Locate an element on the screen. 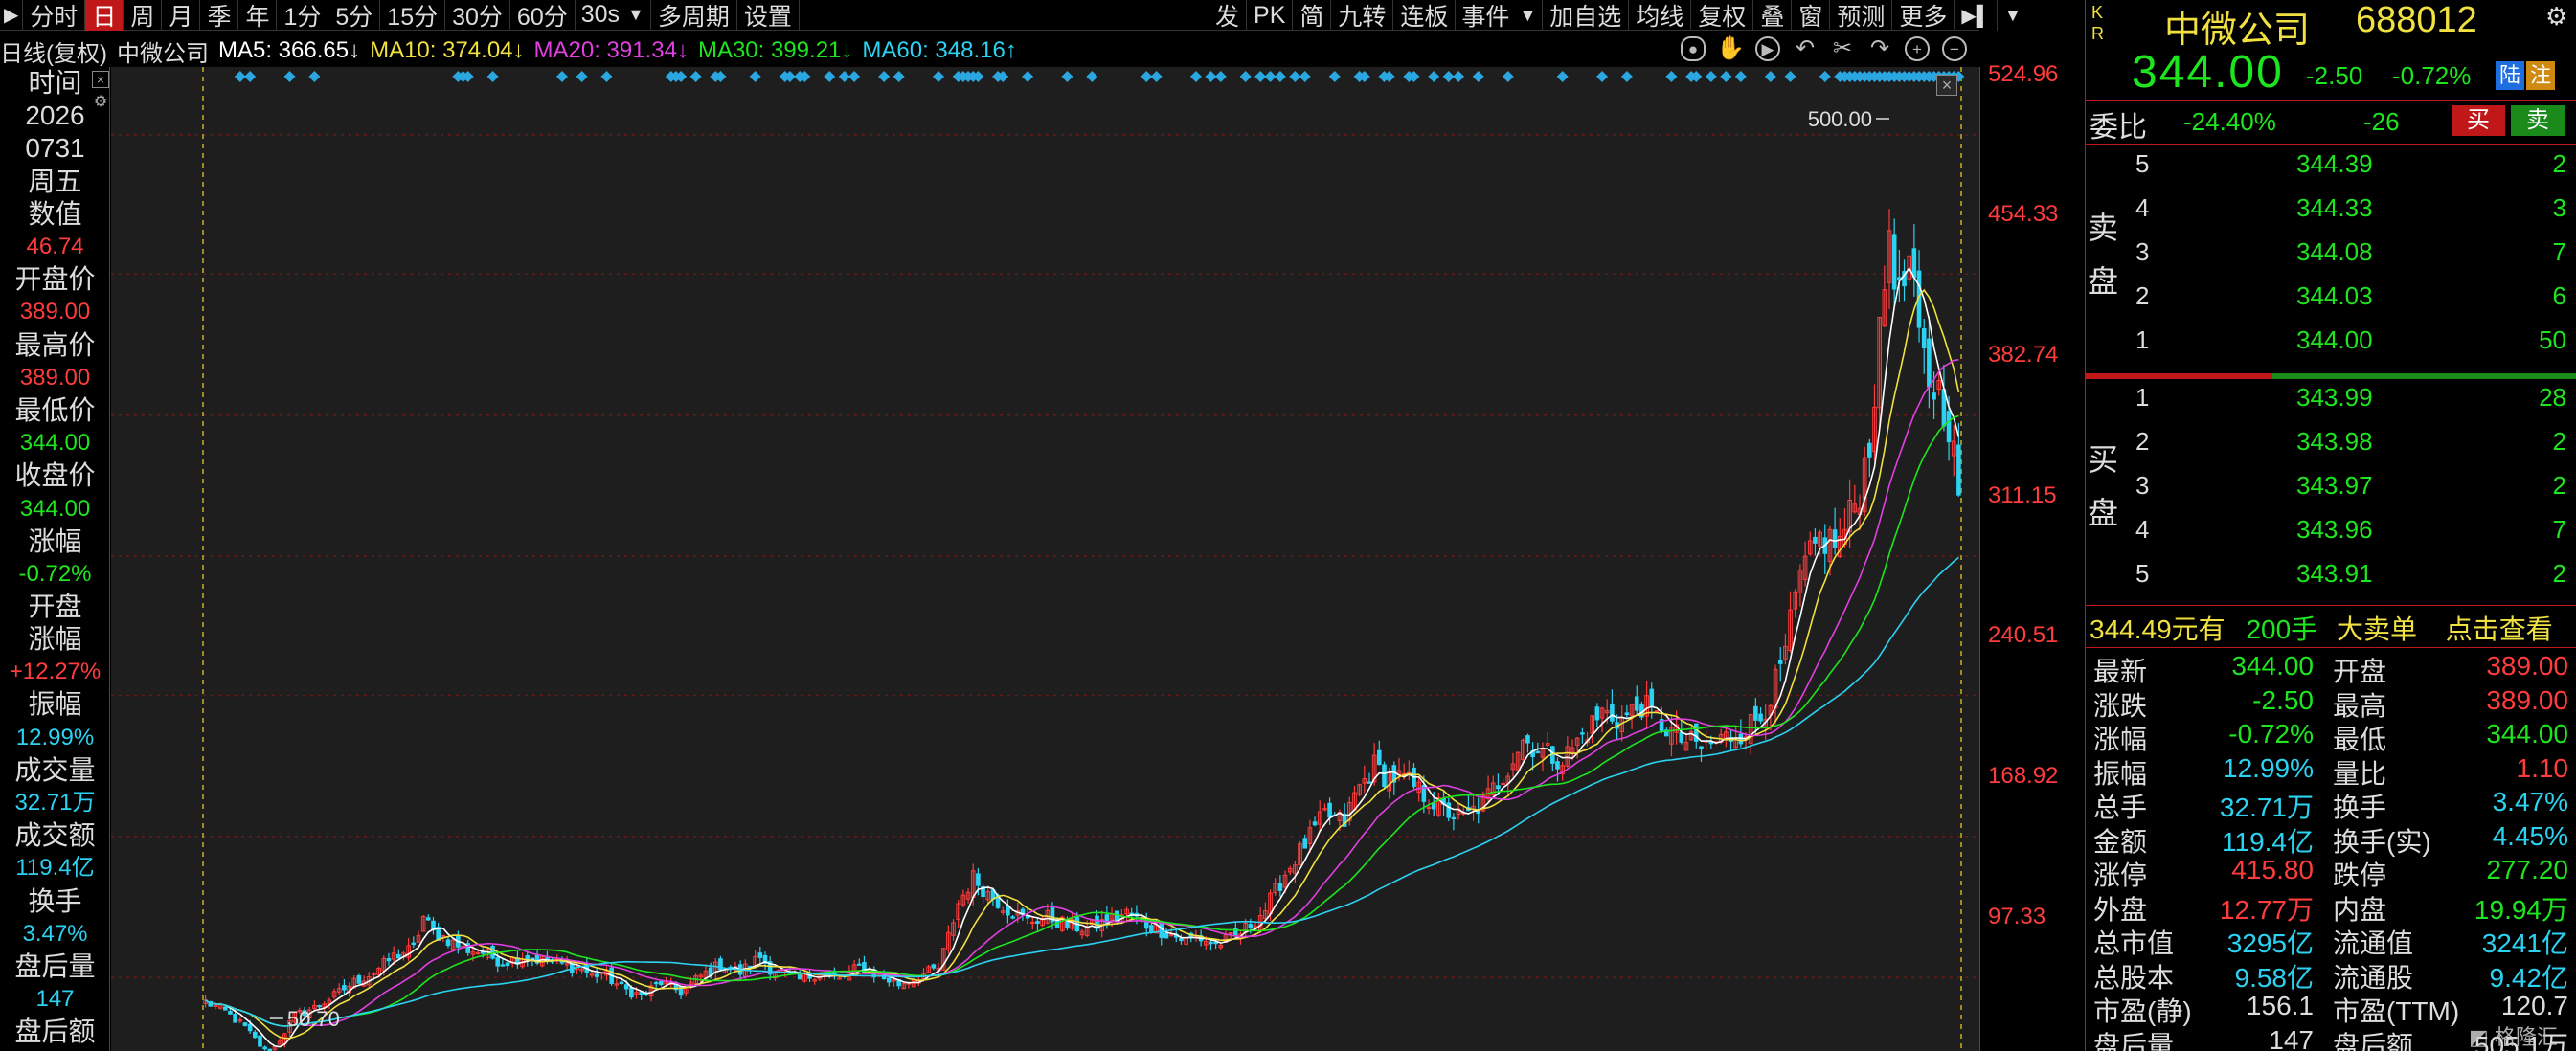 This screenshot has height=1051, width=2576. bid-row: 5 343.91 2 is located at coordinates (2349, 581).